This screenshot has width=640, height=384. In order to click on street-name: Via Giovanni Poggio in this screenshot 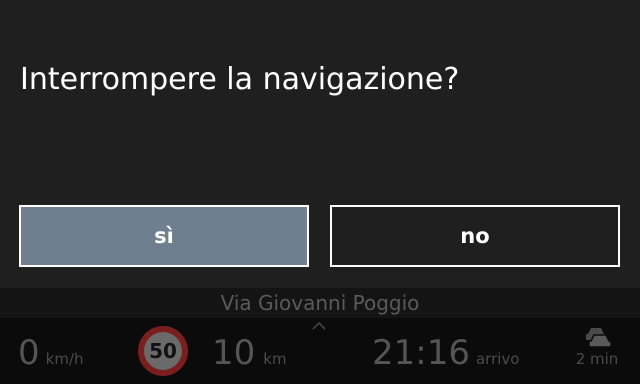, I will do `click(320, 303)`.